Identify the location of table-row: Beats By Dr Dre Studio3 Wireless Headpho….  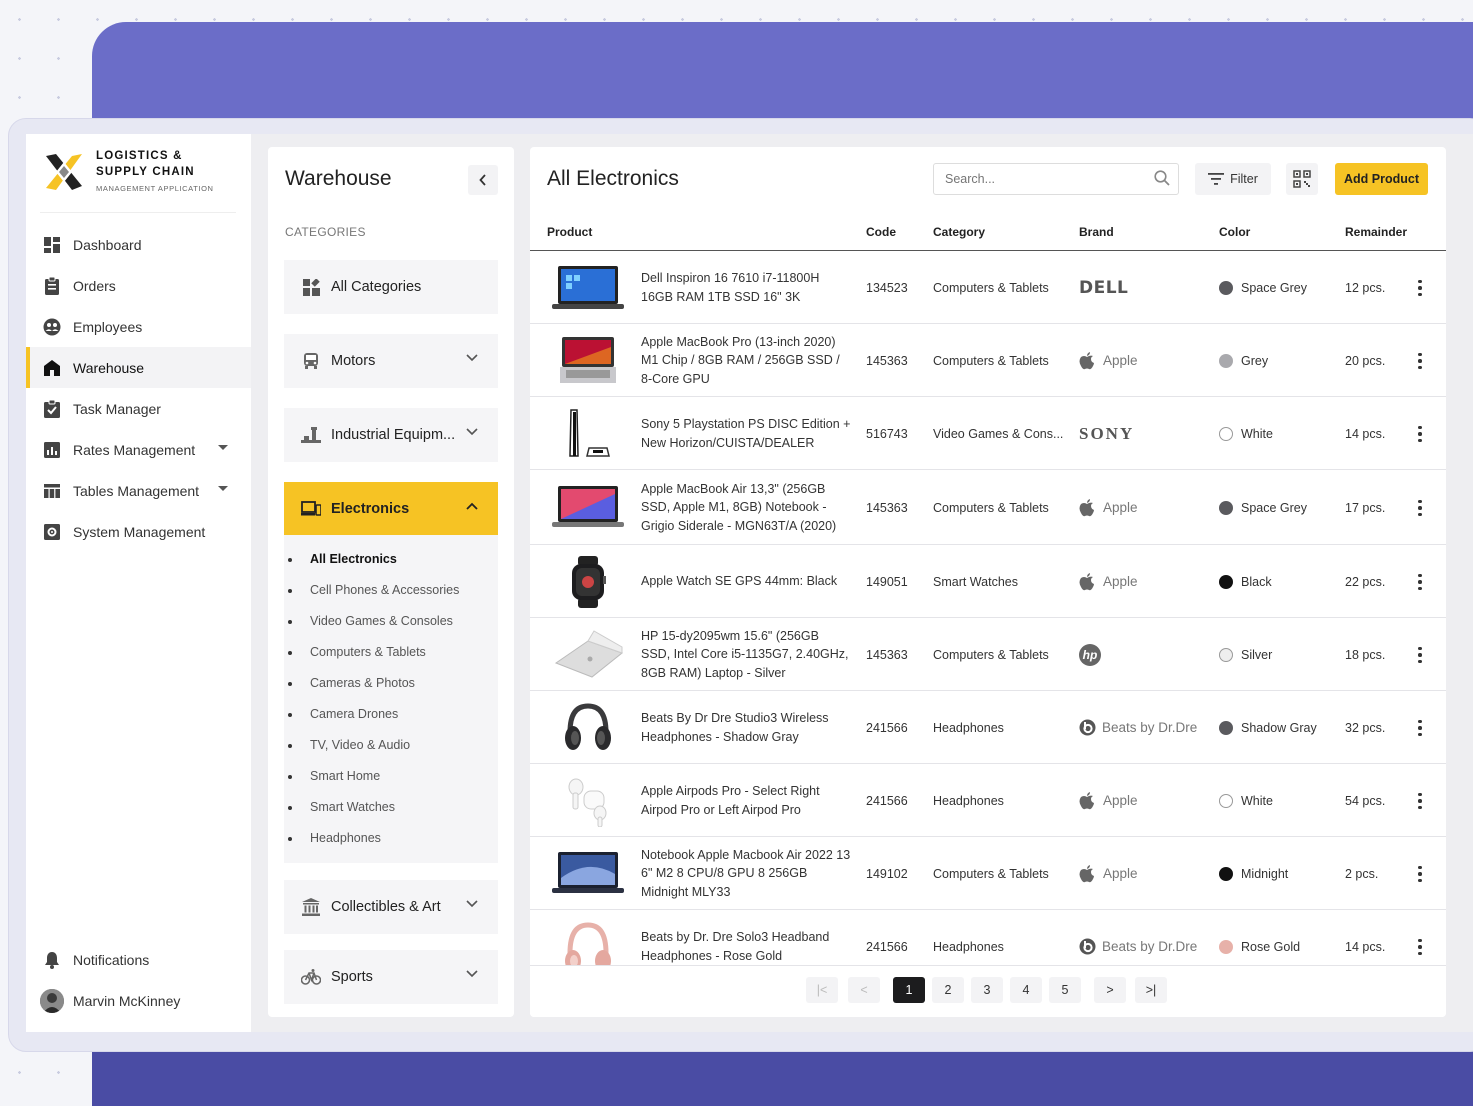
(988, 727).